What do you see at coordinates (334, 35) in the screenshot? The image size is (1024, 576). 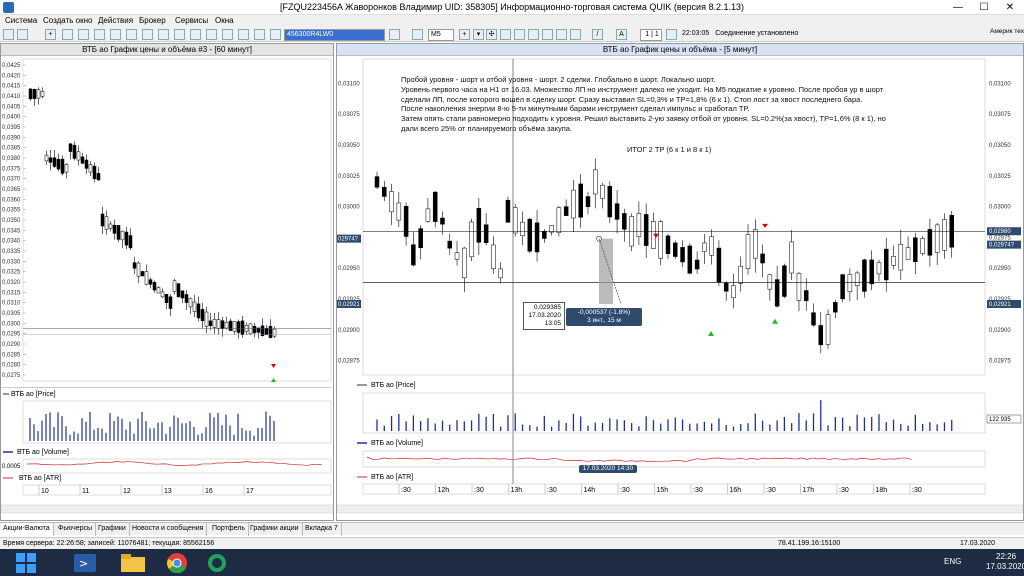 I see `account-select: 456300R4LW0` at bounding box center [334, 35].